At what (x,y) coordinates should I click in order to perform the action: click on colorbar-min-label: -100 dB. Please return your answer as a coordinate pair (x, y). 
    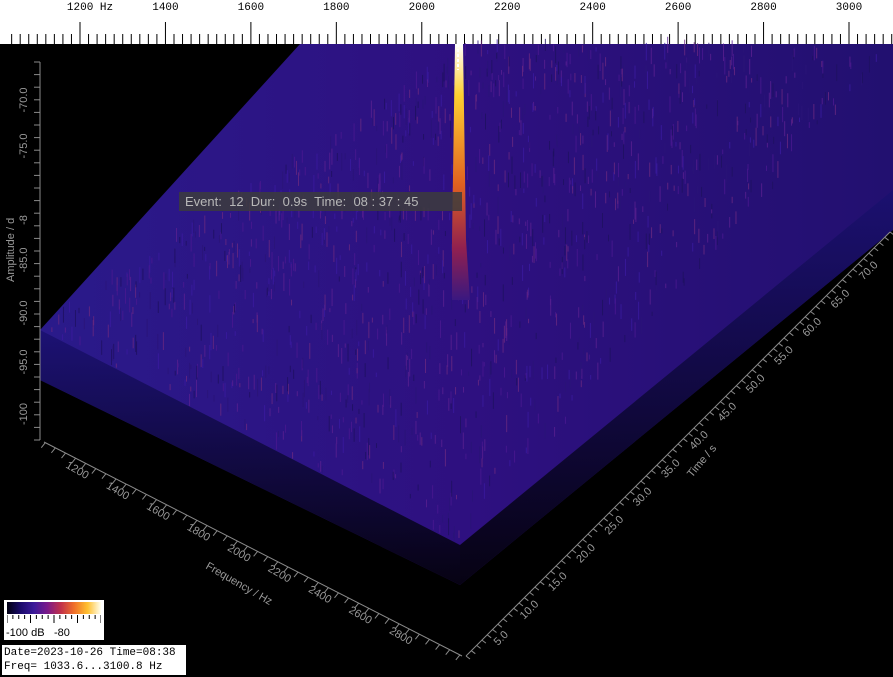
    Looking at the image, I should click on (25, 633).